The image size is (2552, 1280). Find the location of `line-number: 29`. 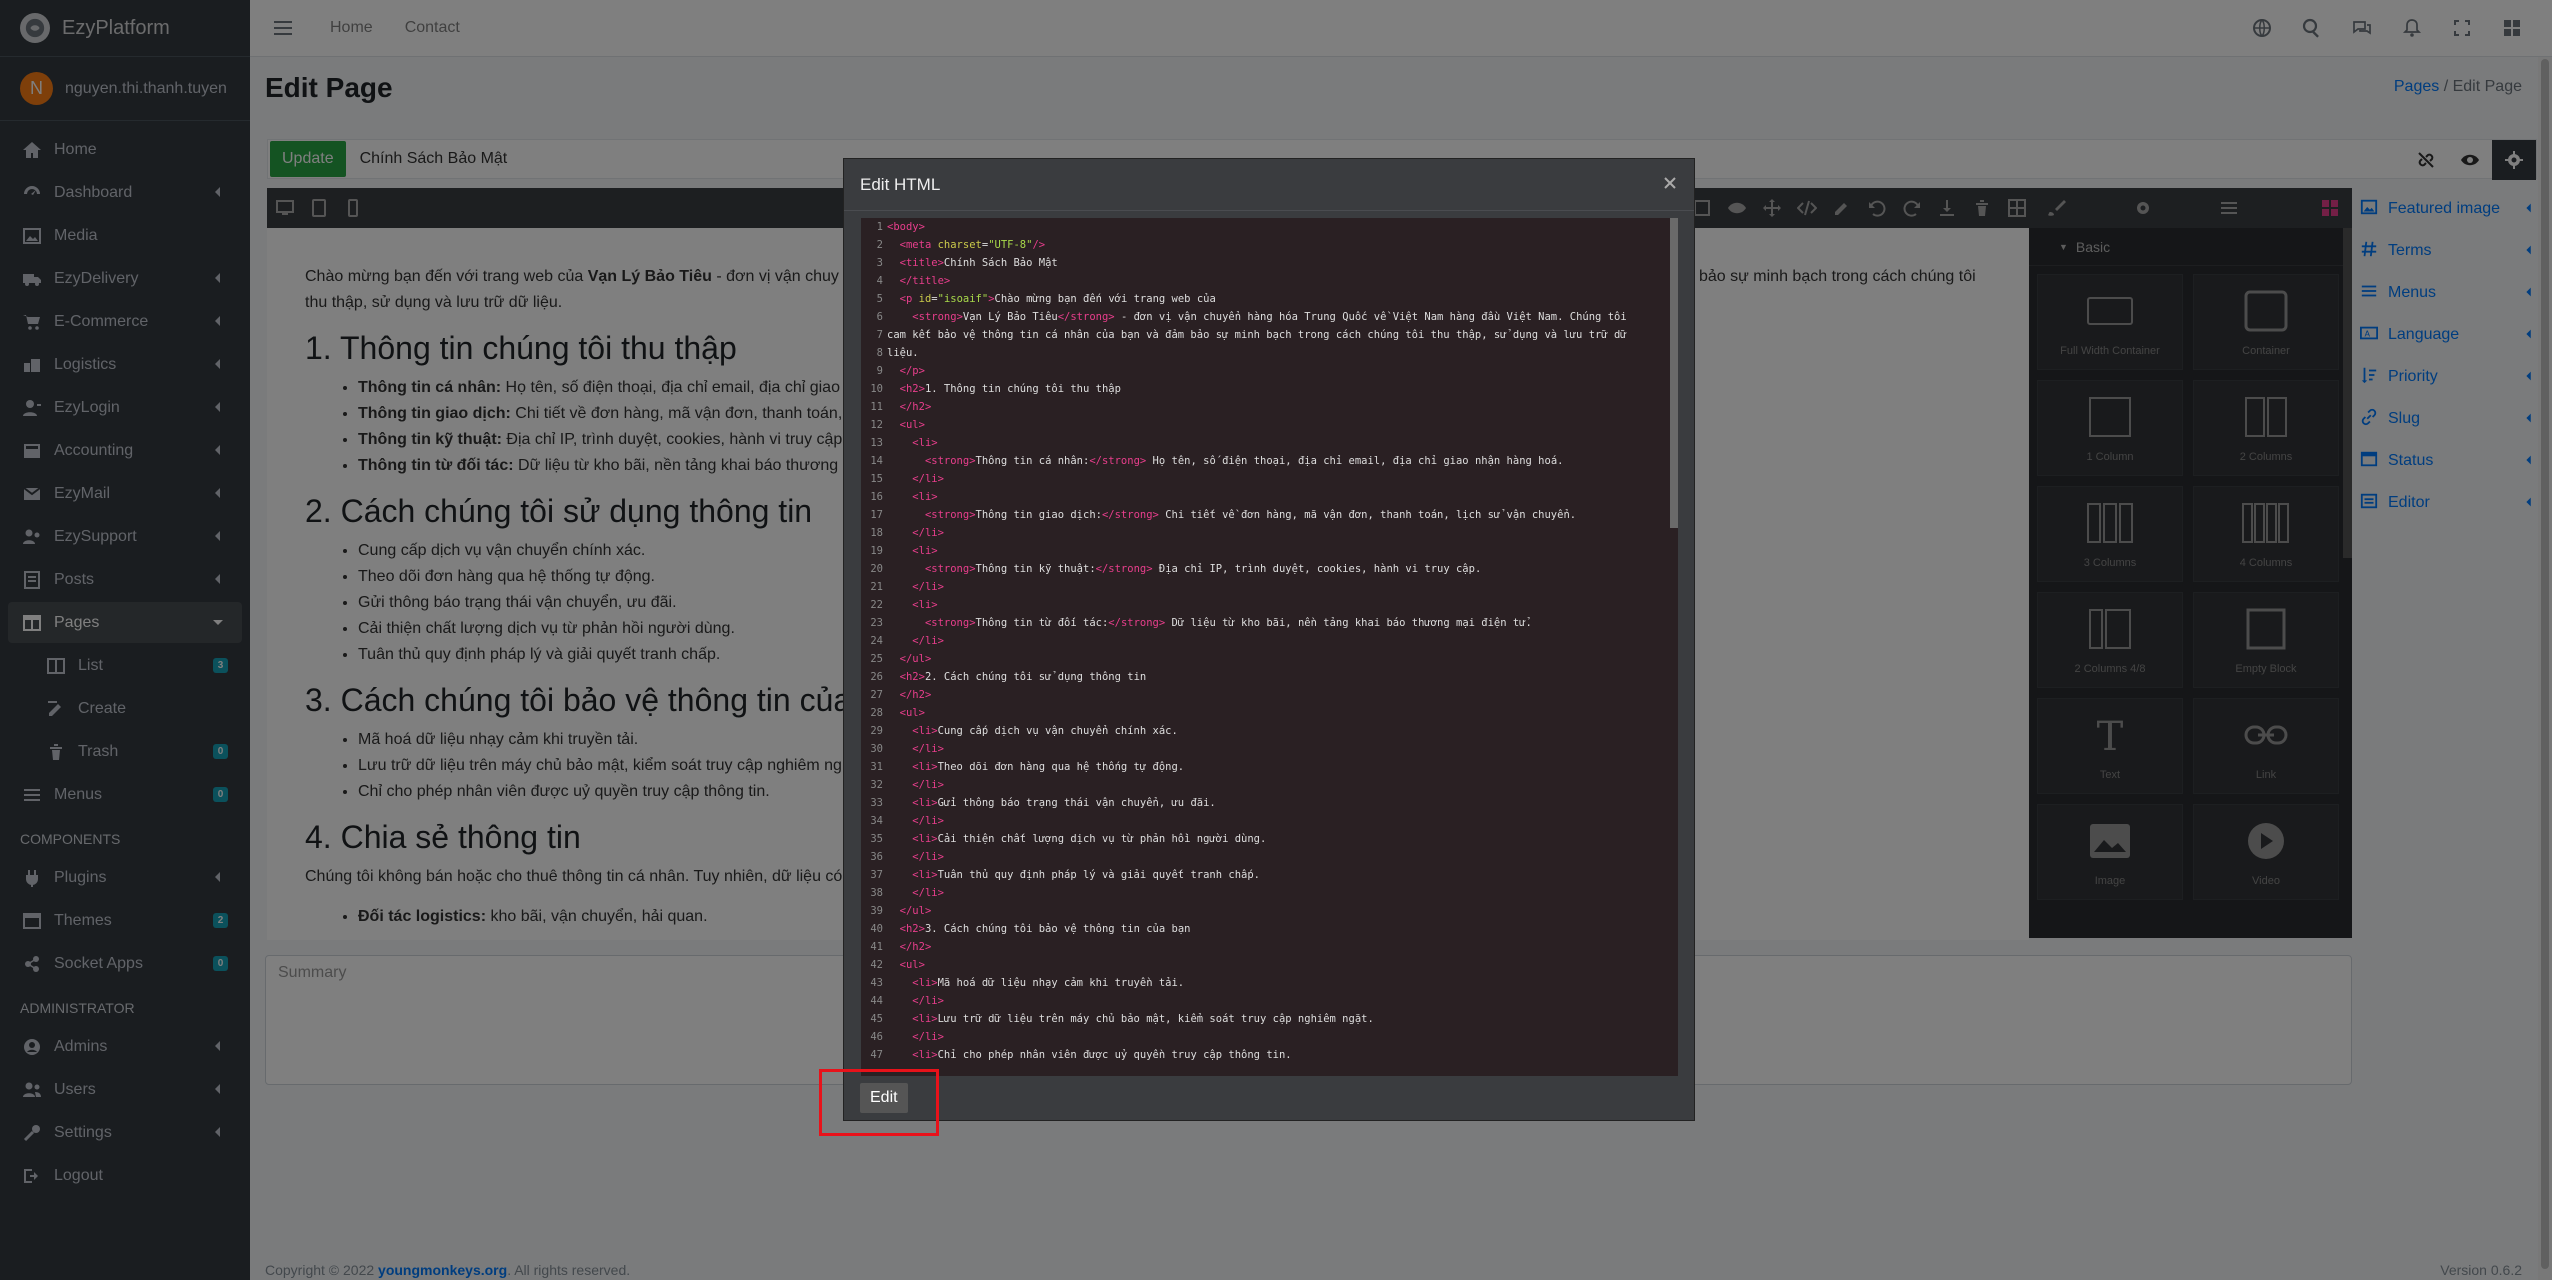

line-number: 29 is located at coordinates (876, 731).